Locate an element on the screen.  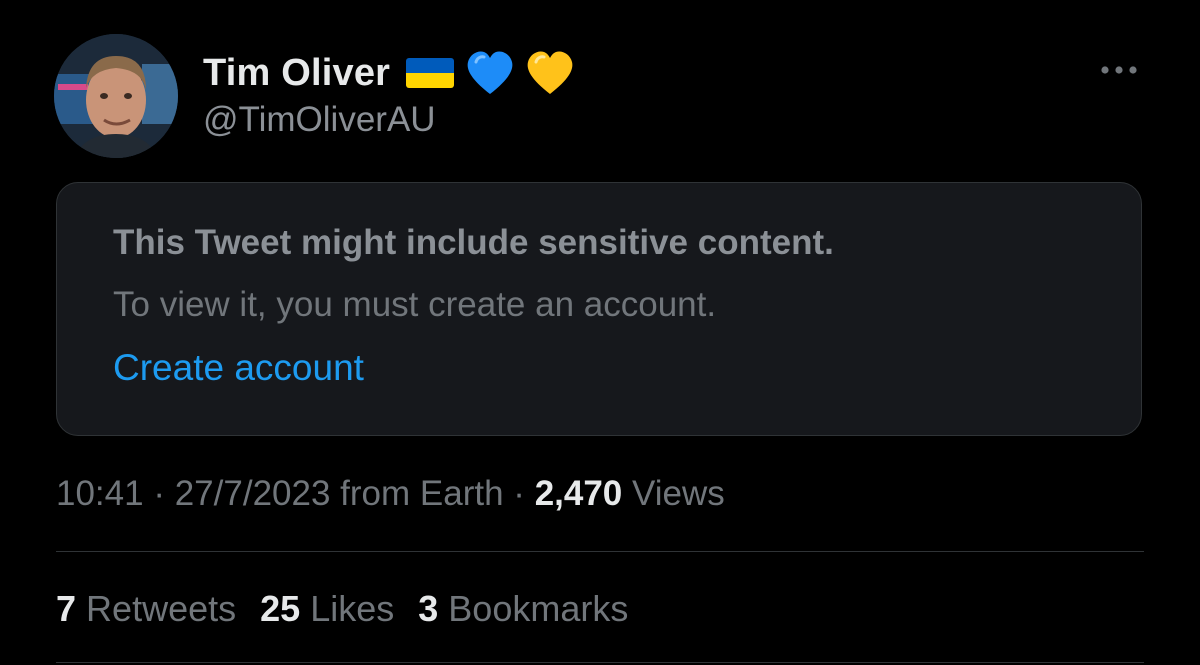
views-label: Views is located at coordinates (678, 493).